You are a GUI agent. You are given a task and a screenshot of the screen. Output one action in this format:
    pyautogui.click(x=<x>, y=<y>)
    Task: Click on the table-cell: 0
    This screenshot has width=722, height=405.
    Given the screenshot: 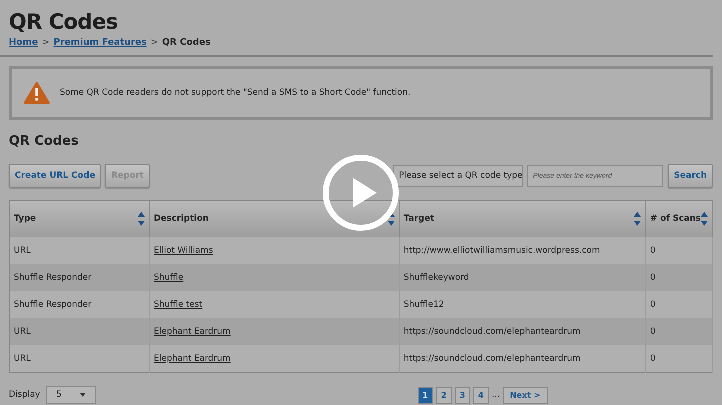 What is the action you would take?
    pyautogui.click(x=679, y=358)
    